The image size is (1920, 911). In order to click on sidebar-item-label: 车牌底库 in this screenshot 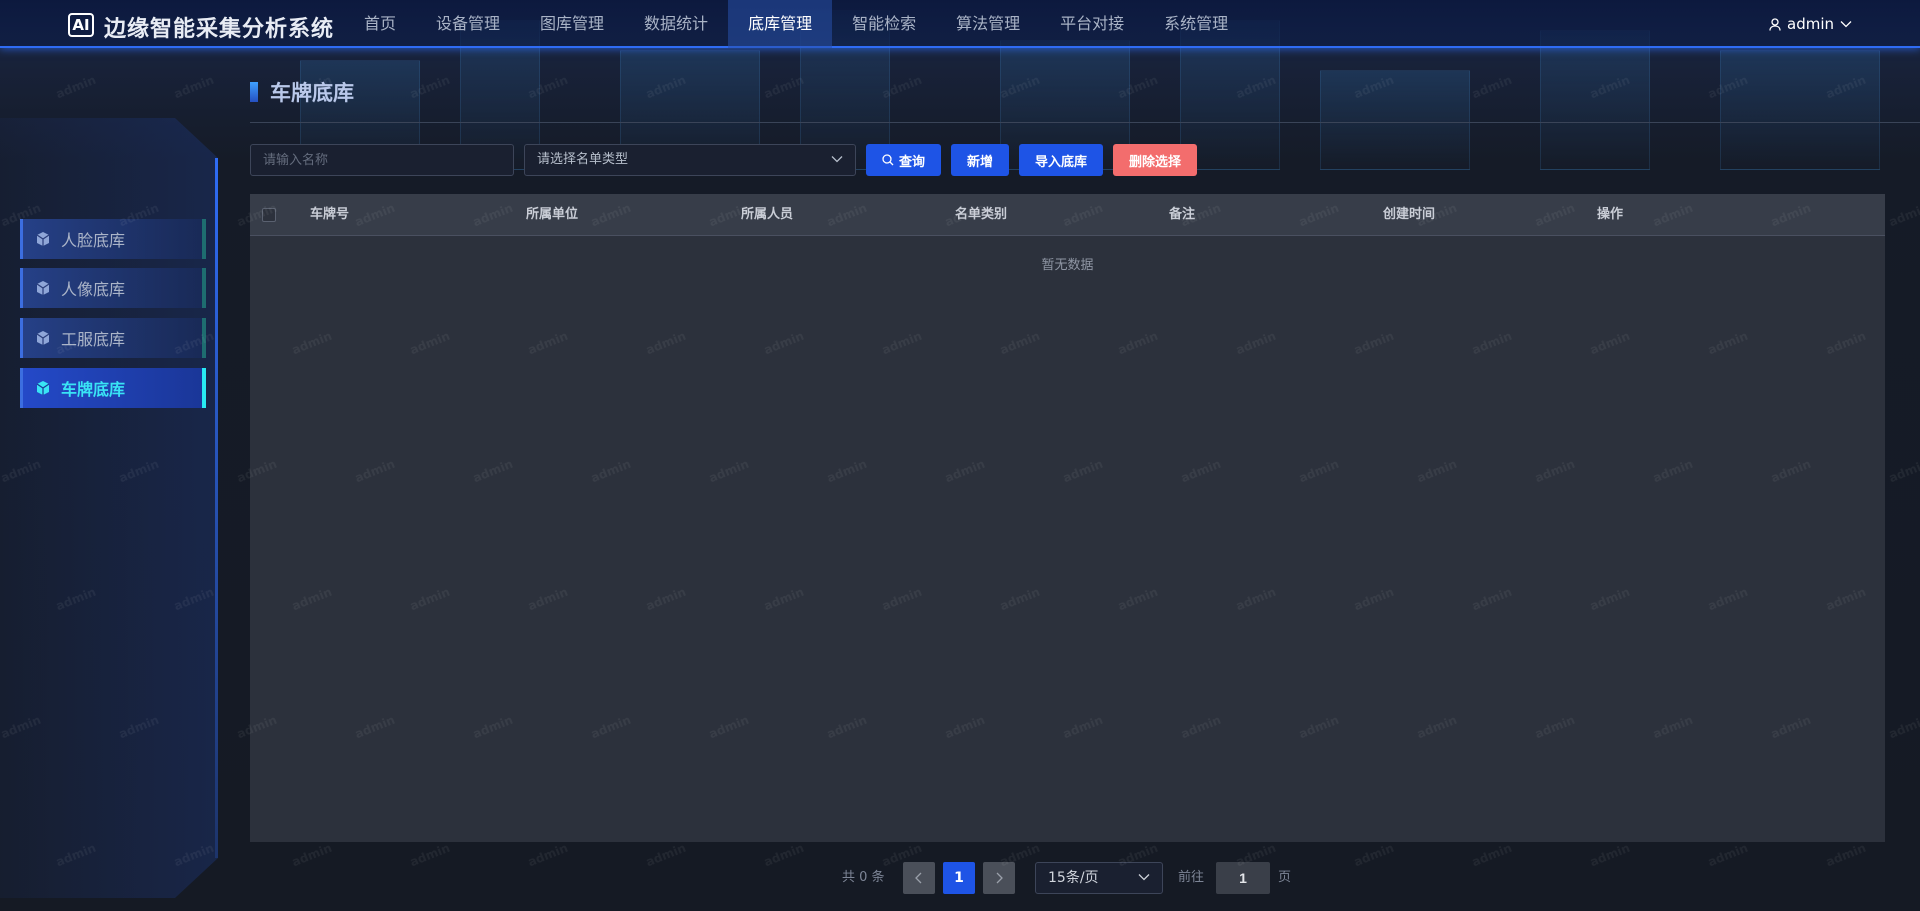, I will do `click(93, 389)`.